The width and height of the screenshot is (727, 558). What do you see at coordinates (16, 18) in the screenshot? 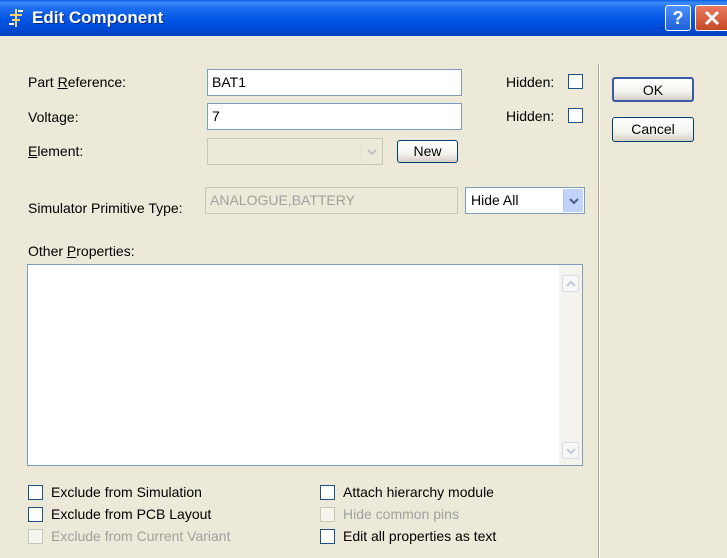
I see `component-icon` at bounding box center [16, 18].